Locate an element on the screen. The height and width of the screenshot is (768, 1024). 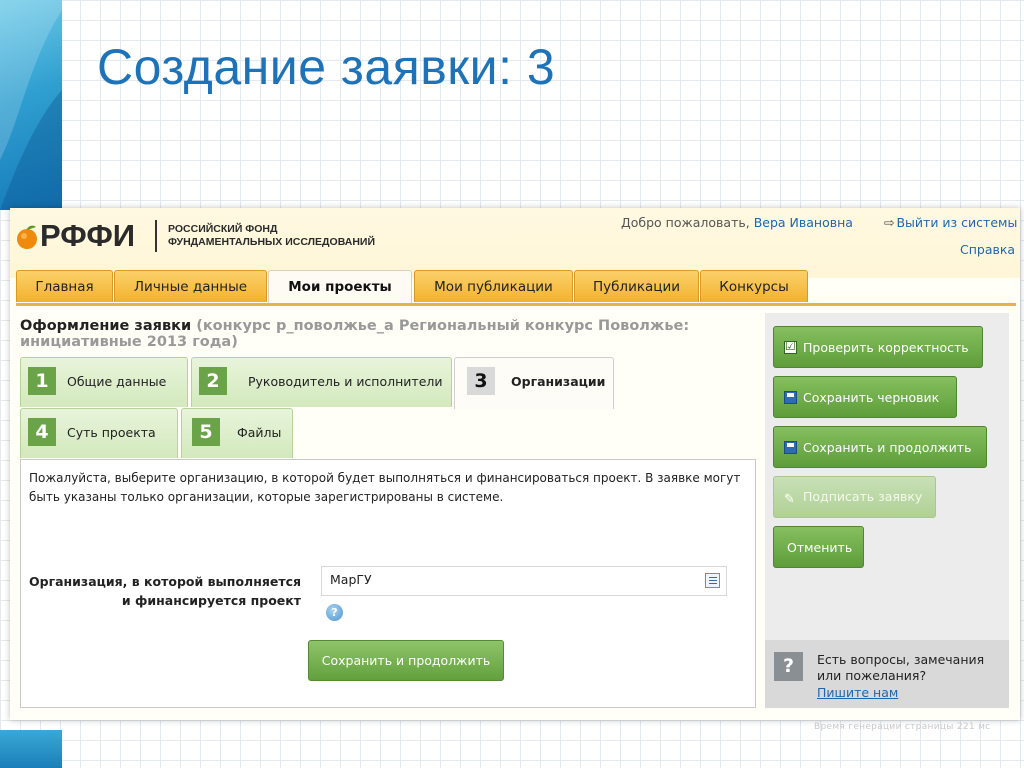
logo-text: РФФИ is located at coordinates (88, 235).